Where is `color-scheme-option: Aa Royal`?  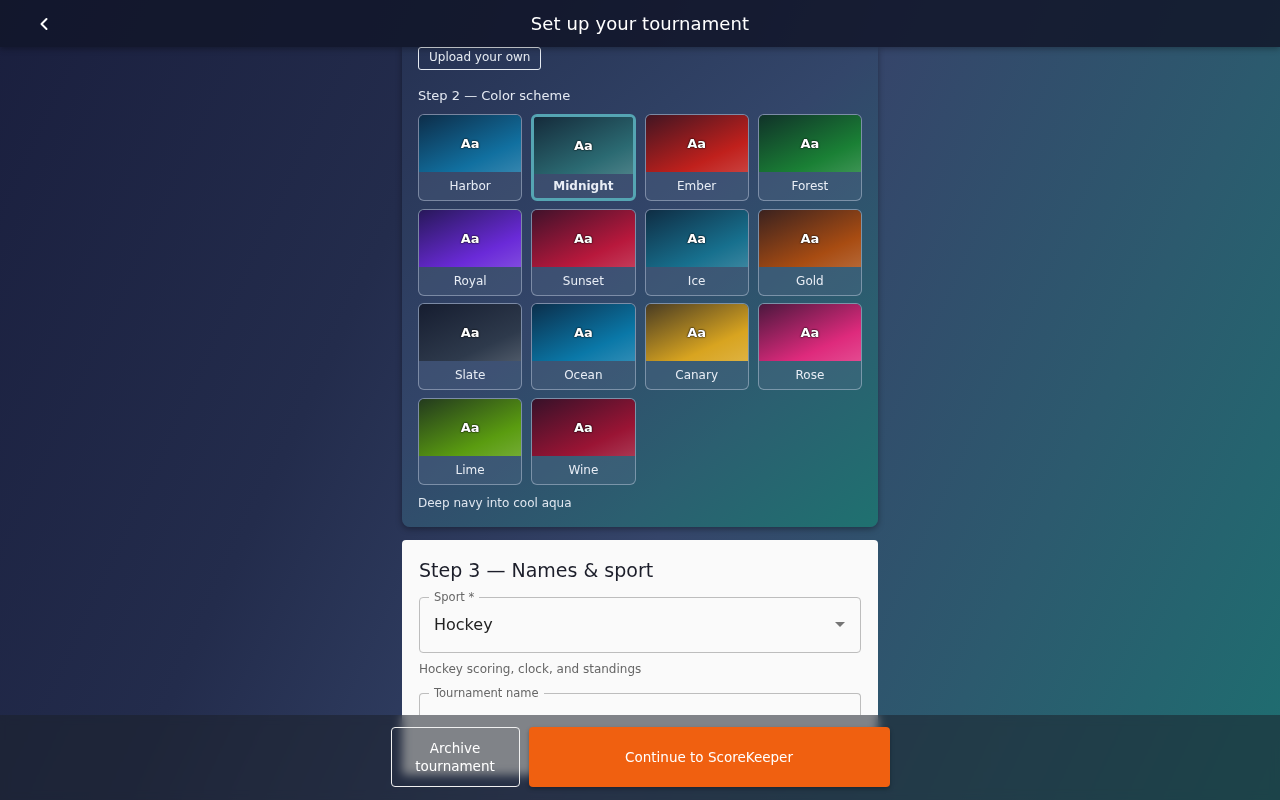
color-scheme-option: Aa Royal is located at coordinates (470, 252).